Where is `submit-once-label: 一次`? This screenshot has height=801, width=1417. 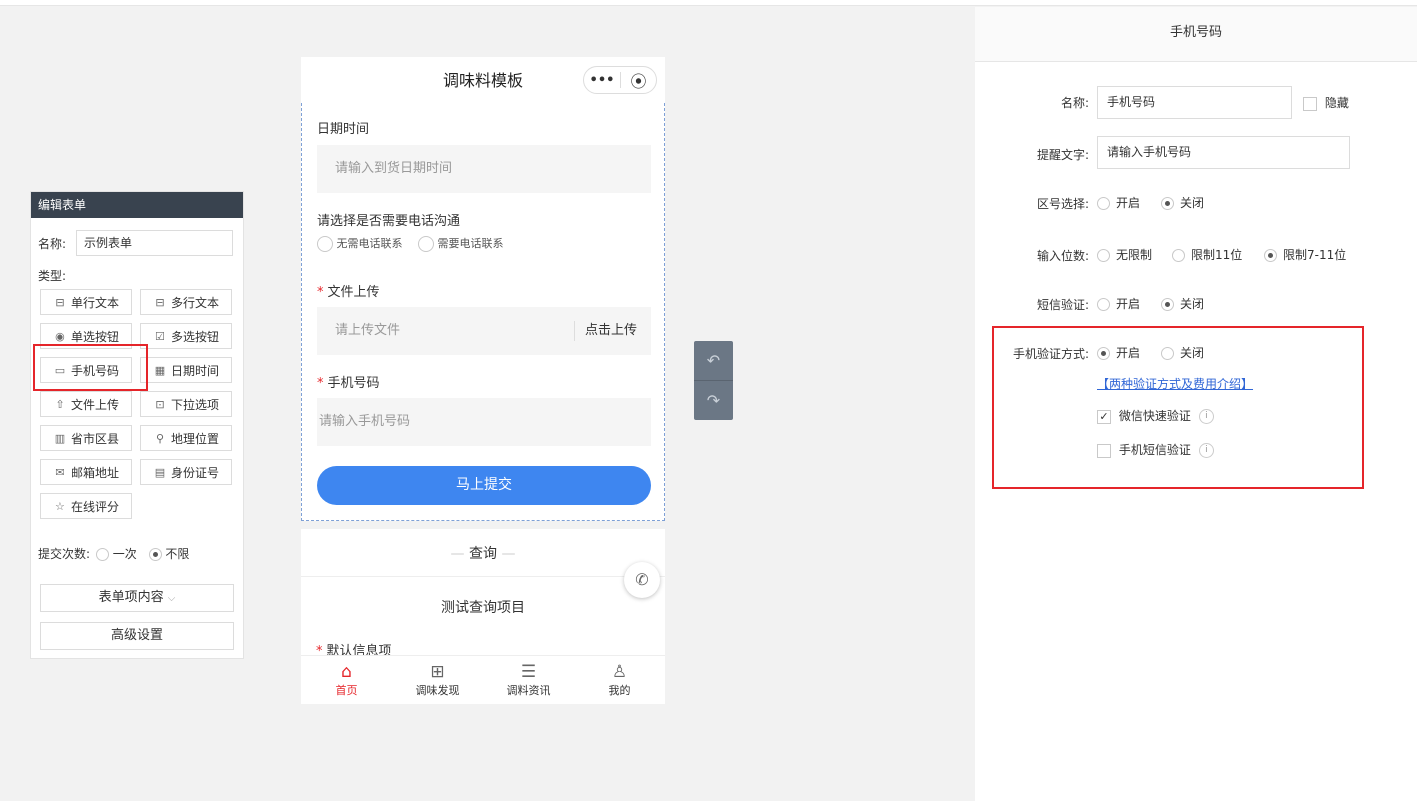
submit-once-label: 一次 is located at coordinates (124, 554).